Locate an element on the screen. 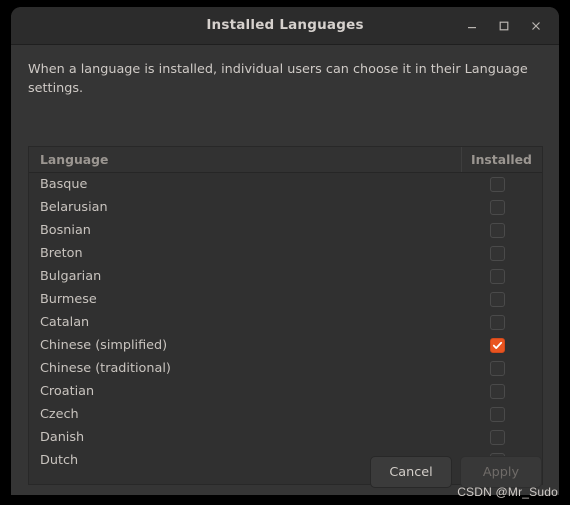 This screenshot has width=570, height=505. apply-button: Apply is located at coordinates (501, 472).